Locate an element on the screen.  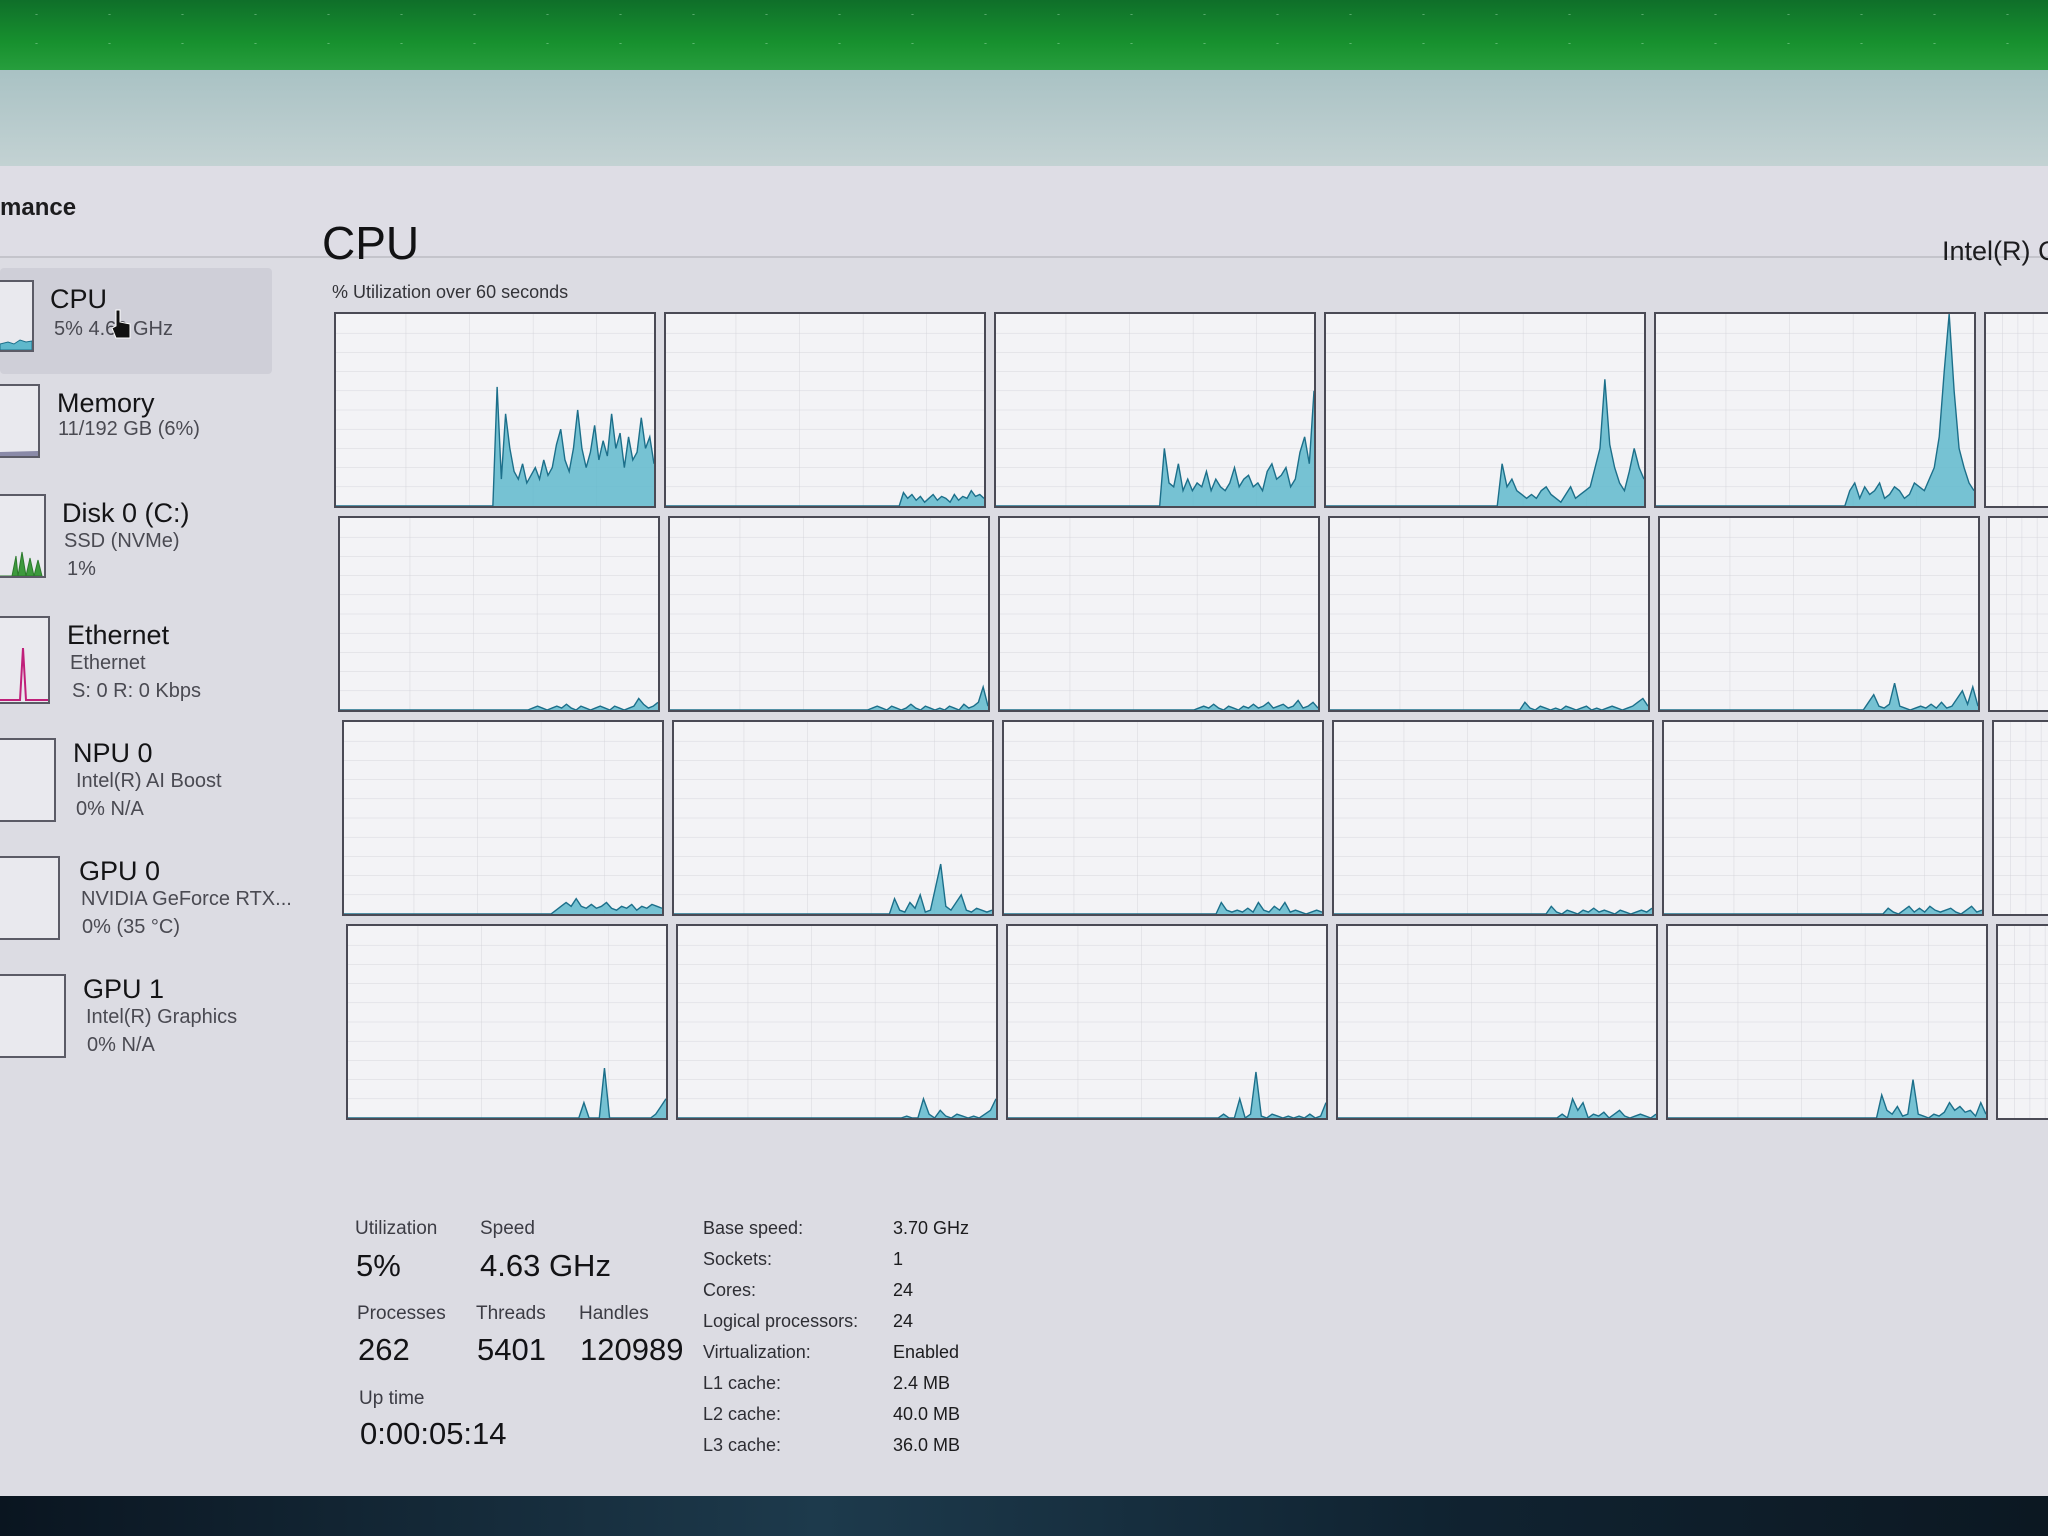
sidebar-item-detail: 1% is located at coordinates (81, 569).